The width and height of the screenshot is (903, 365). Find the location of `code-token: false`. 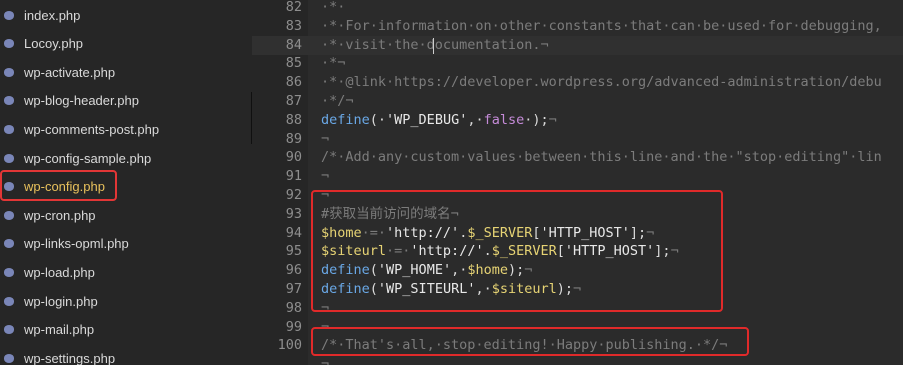

code-token: false is located at coordinates (504, 119).